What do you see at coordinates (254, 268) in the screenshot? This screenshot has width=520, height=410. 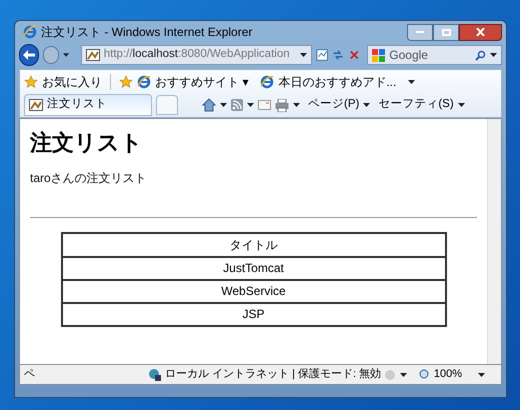 I see `table-cell: JustTomcat` at bounding box center [254, 268].